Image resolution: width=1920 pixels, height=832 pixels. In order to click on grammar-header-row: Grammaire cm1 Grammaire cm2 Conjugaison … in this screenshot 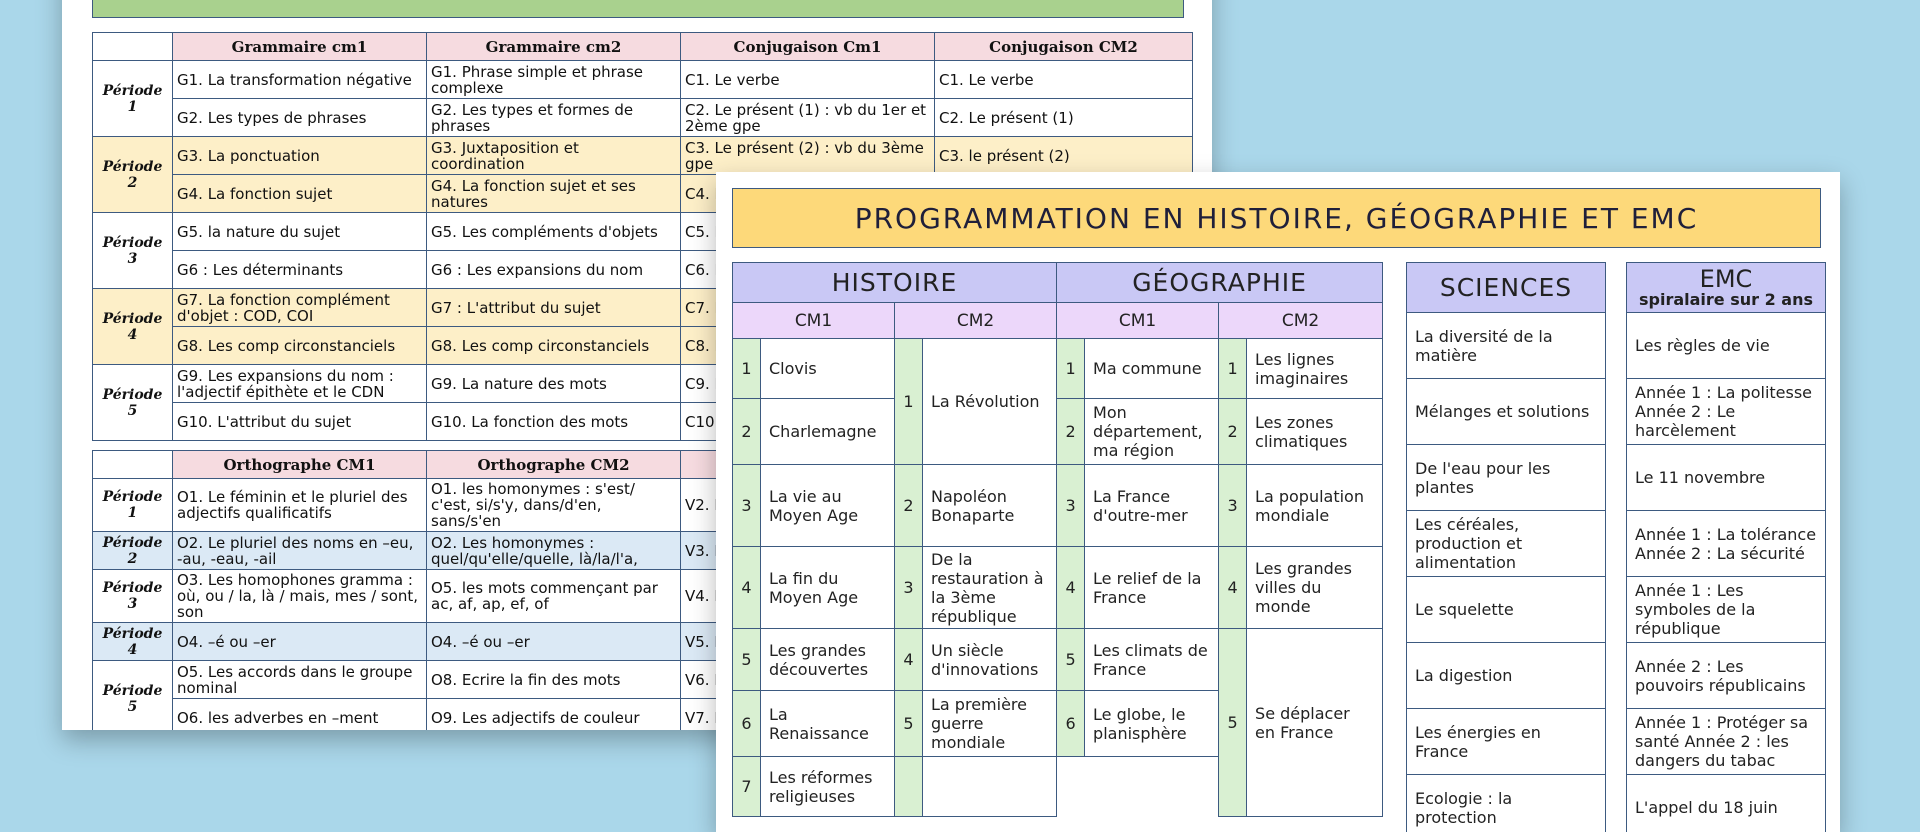, I will do `click(643, 47)`.